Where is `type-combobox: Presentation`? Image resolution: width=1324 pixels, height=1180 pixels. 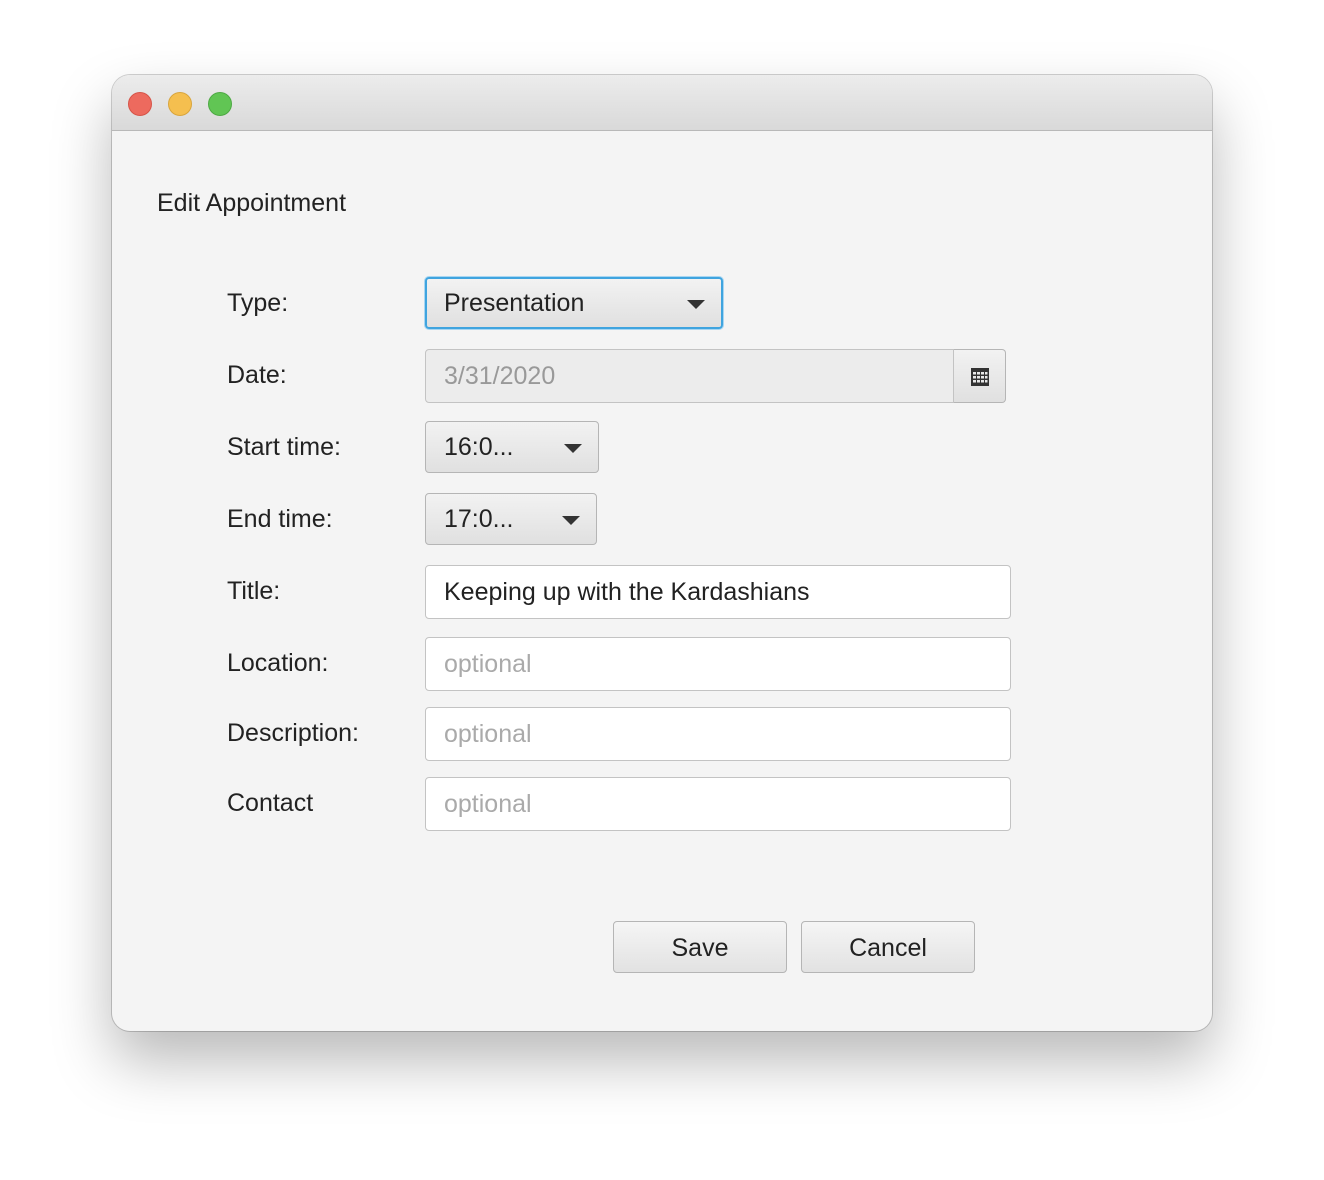
type-combobox: Presentation is located at coordinates (574, 303).